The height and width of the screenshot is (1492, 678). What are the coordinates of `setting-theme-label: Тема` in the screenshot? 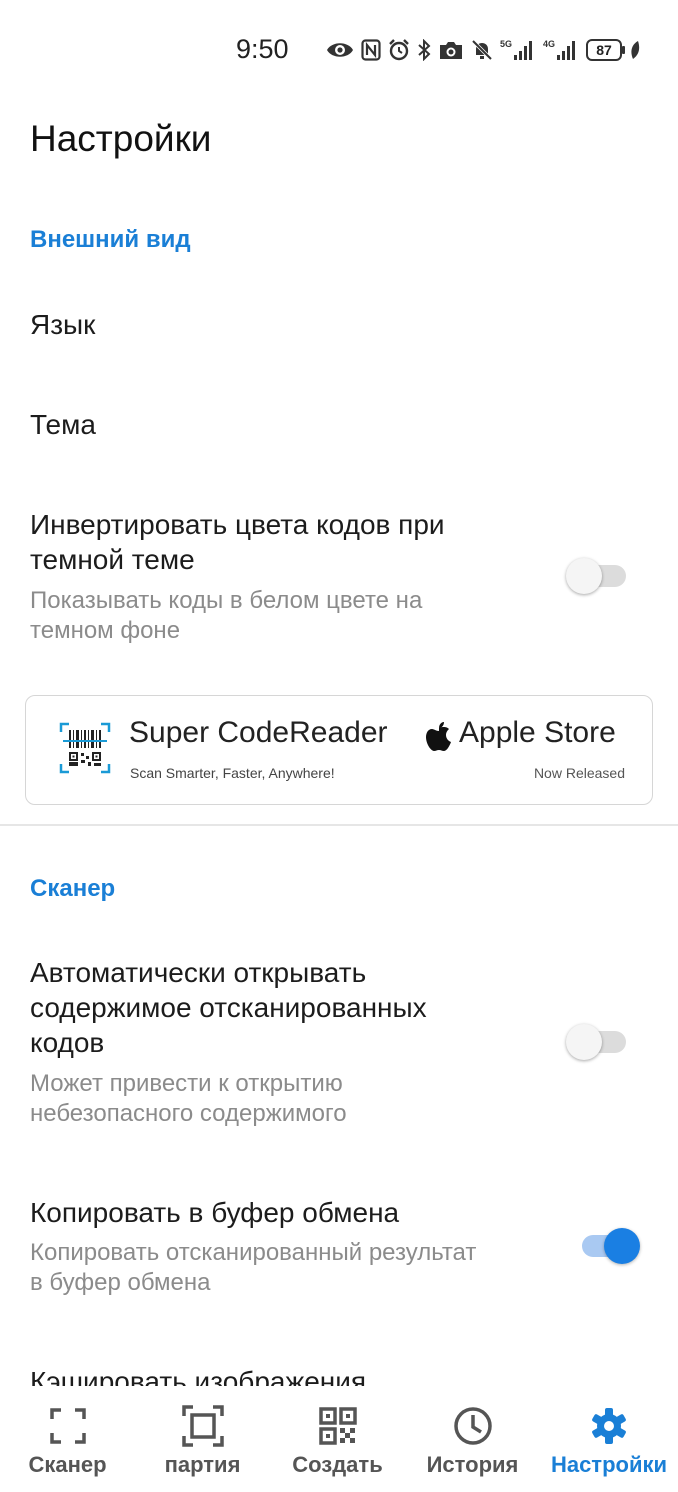 It's located at (63, 424).